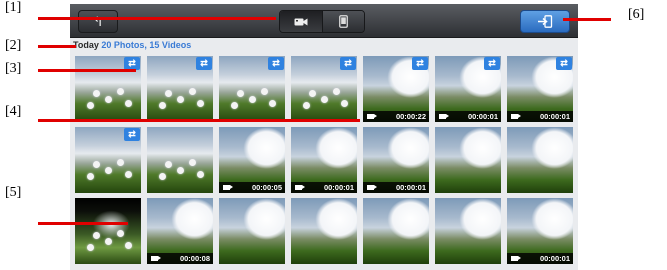 This screenshot has height=270, width=667. I want to click on top-toolbar: ↰, so click(324, 21).